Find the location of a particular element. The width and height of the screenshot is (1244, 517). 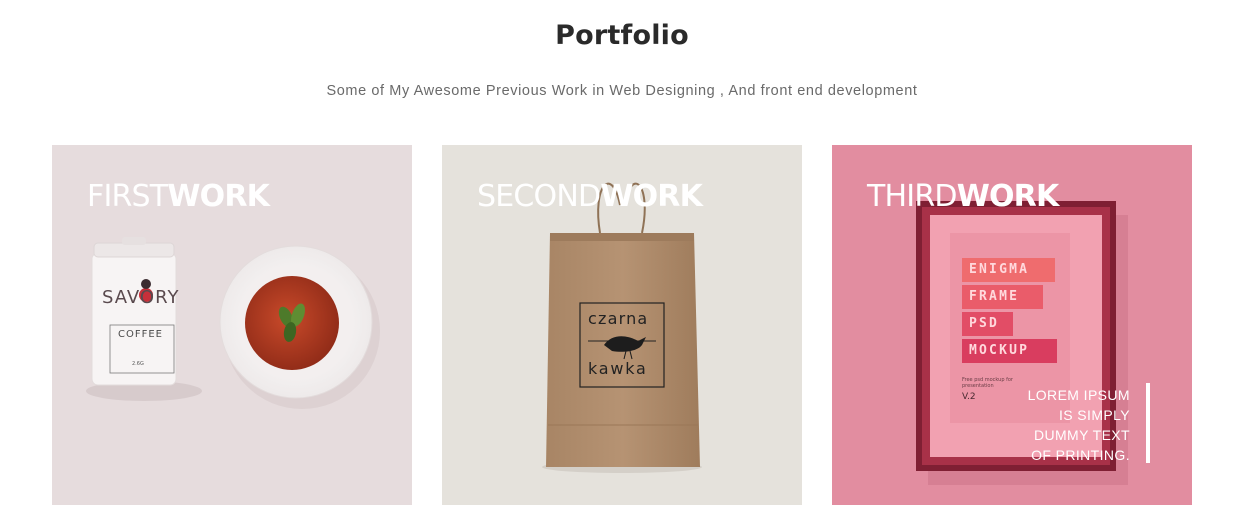

can-label-text: COFFEE is located at coordinates (140, 334).